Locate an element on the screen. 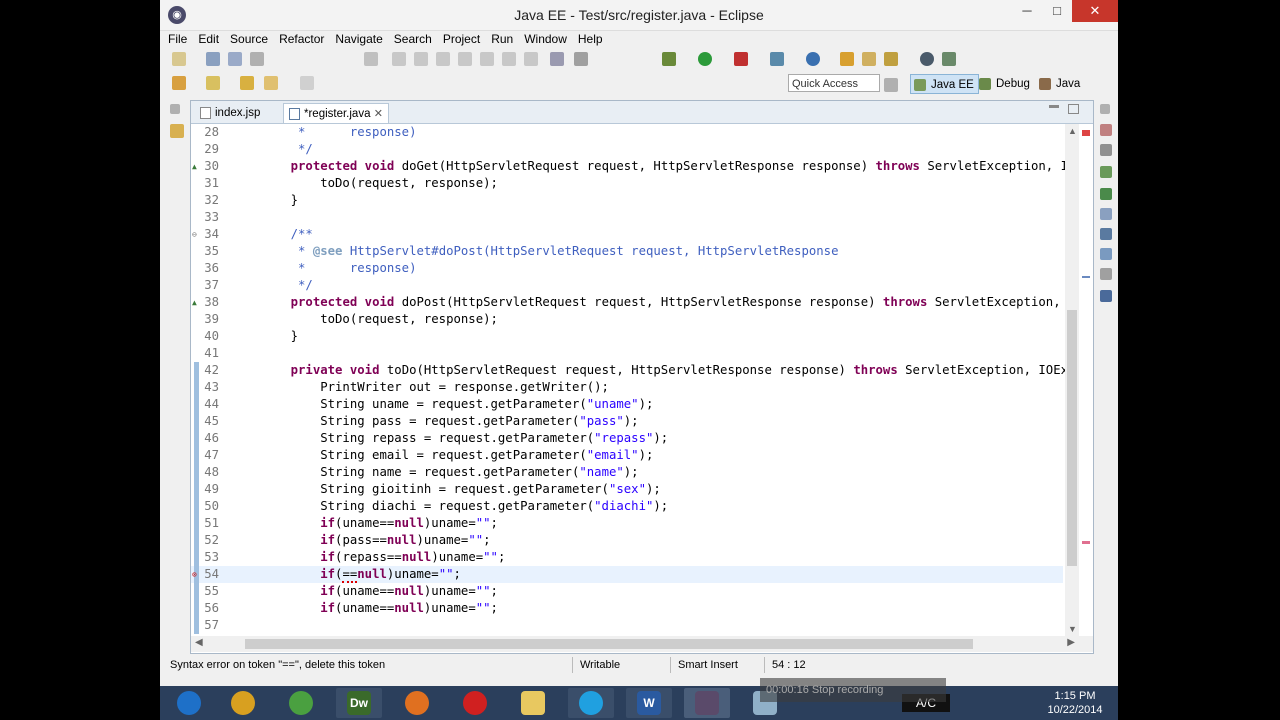 The width and height of the screenshot is (1280, 720). code-line: 40 } is located at coordinates (627, 336).